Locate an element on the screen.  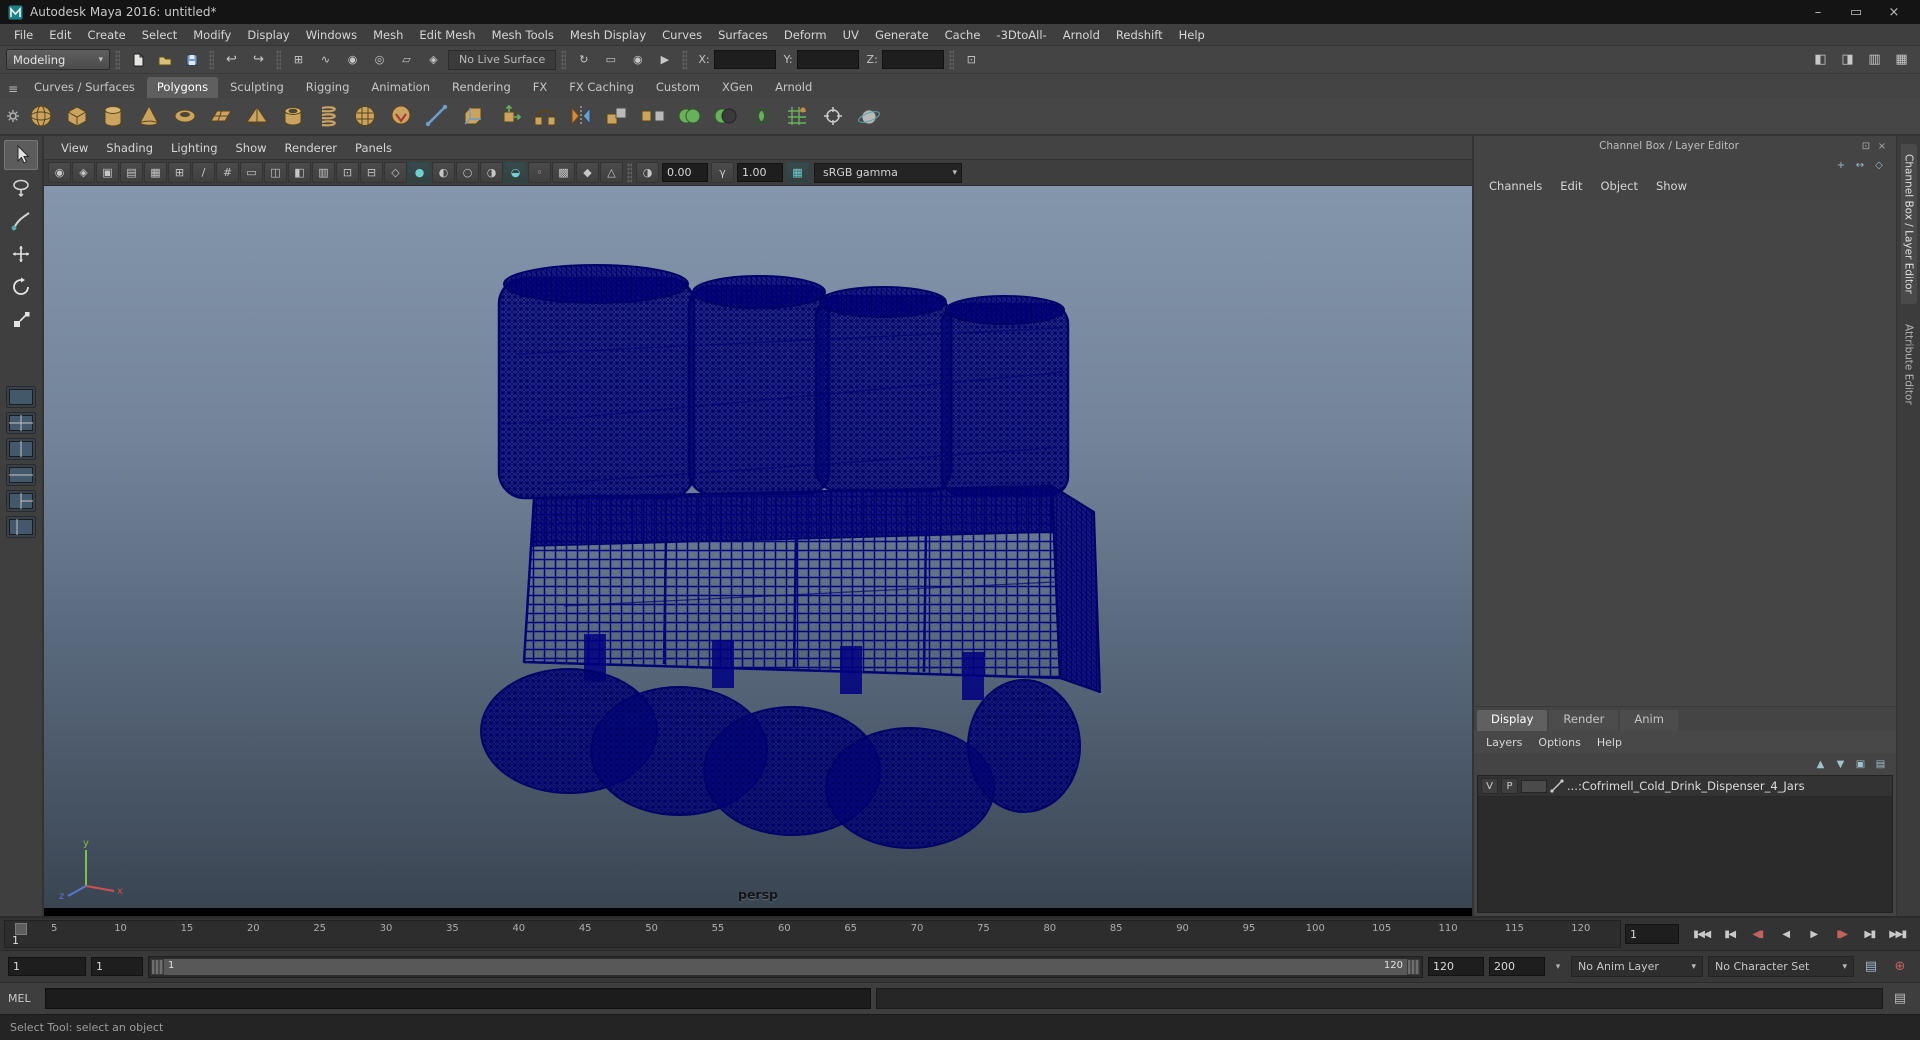
tab-render-layers: Render is located at coordinates (1584, 720).